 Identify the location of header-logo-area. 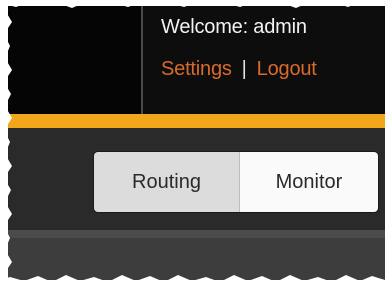
(74, 60).